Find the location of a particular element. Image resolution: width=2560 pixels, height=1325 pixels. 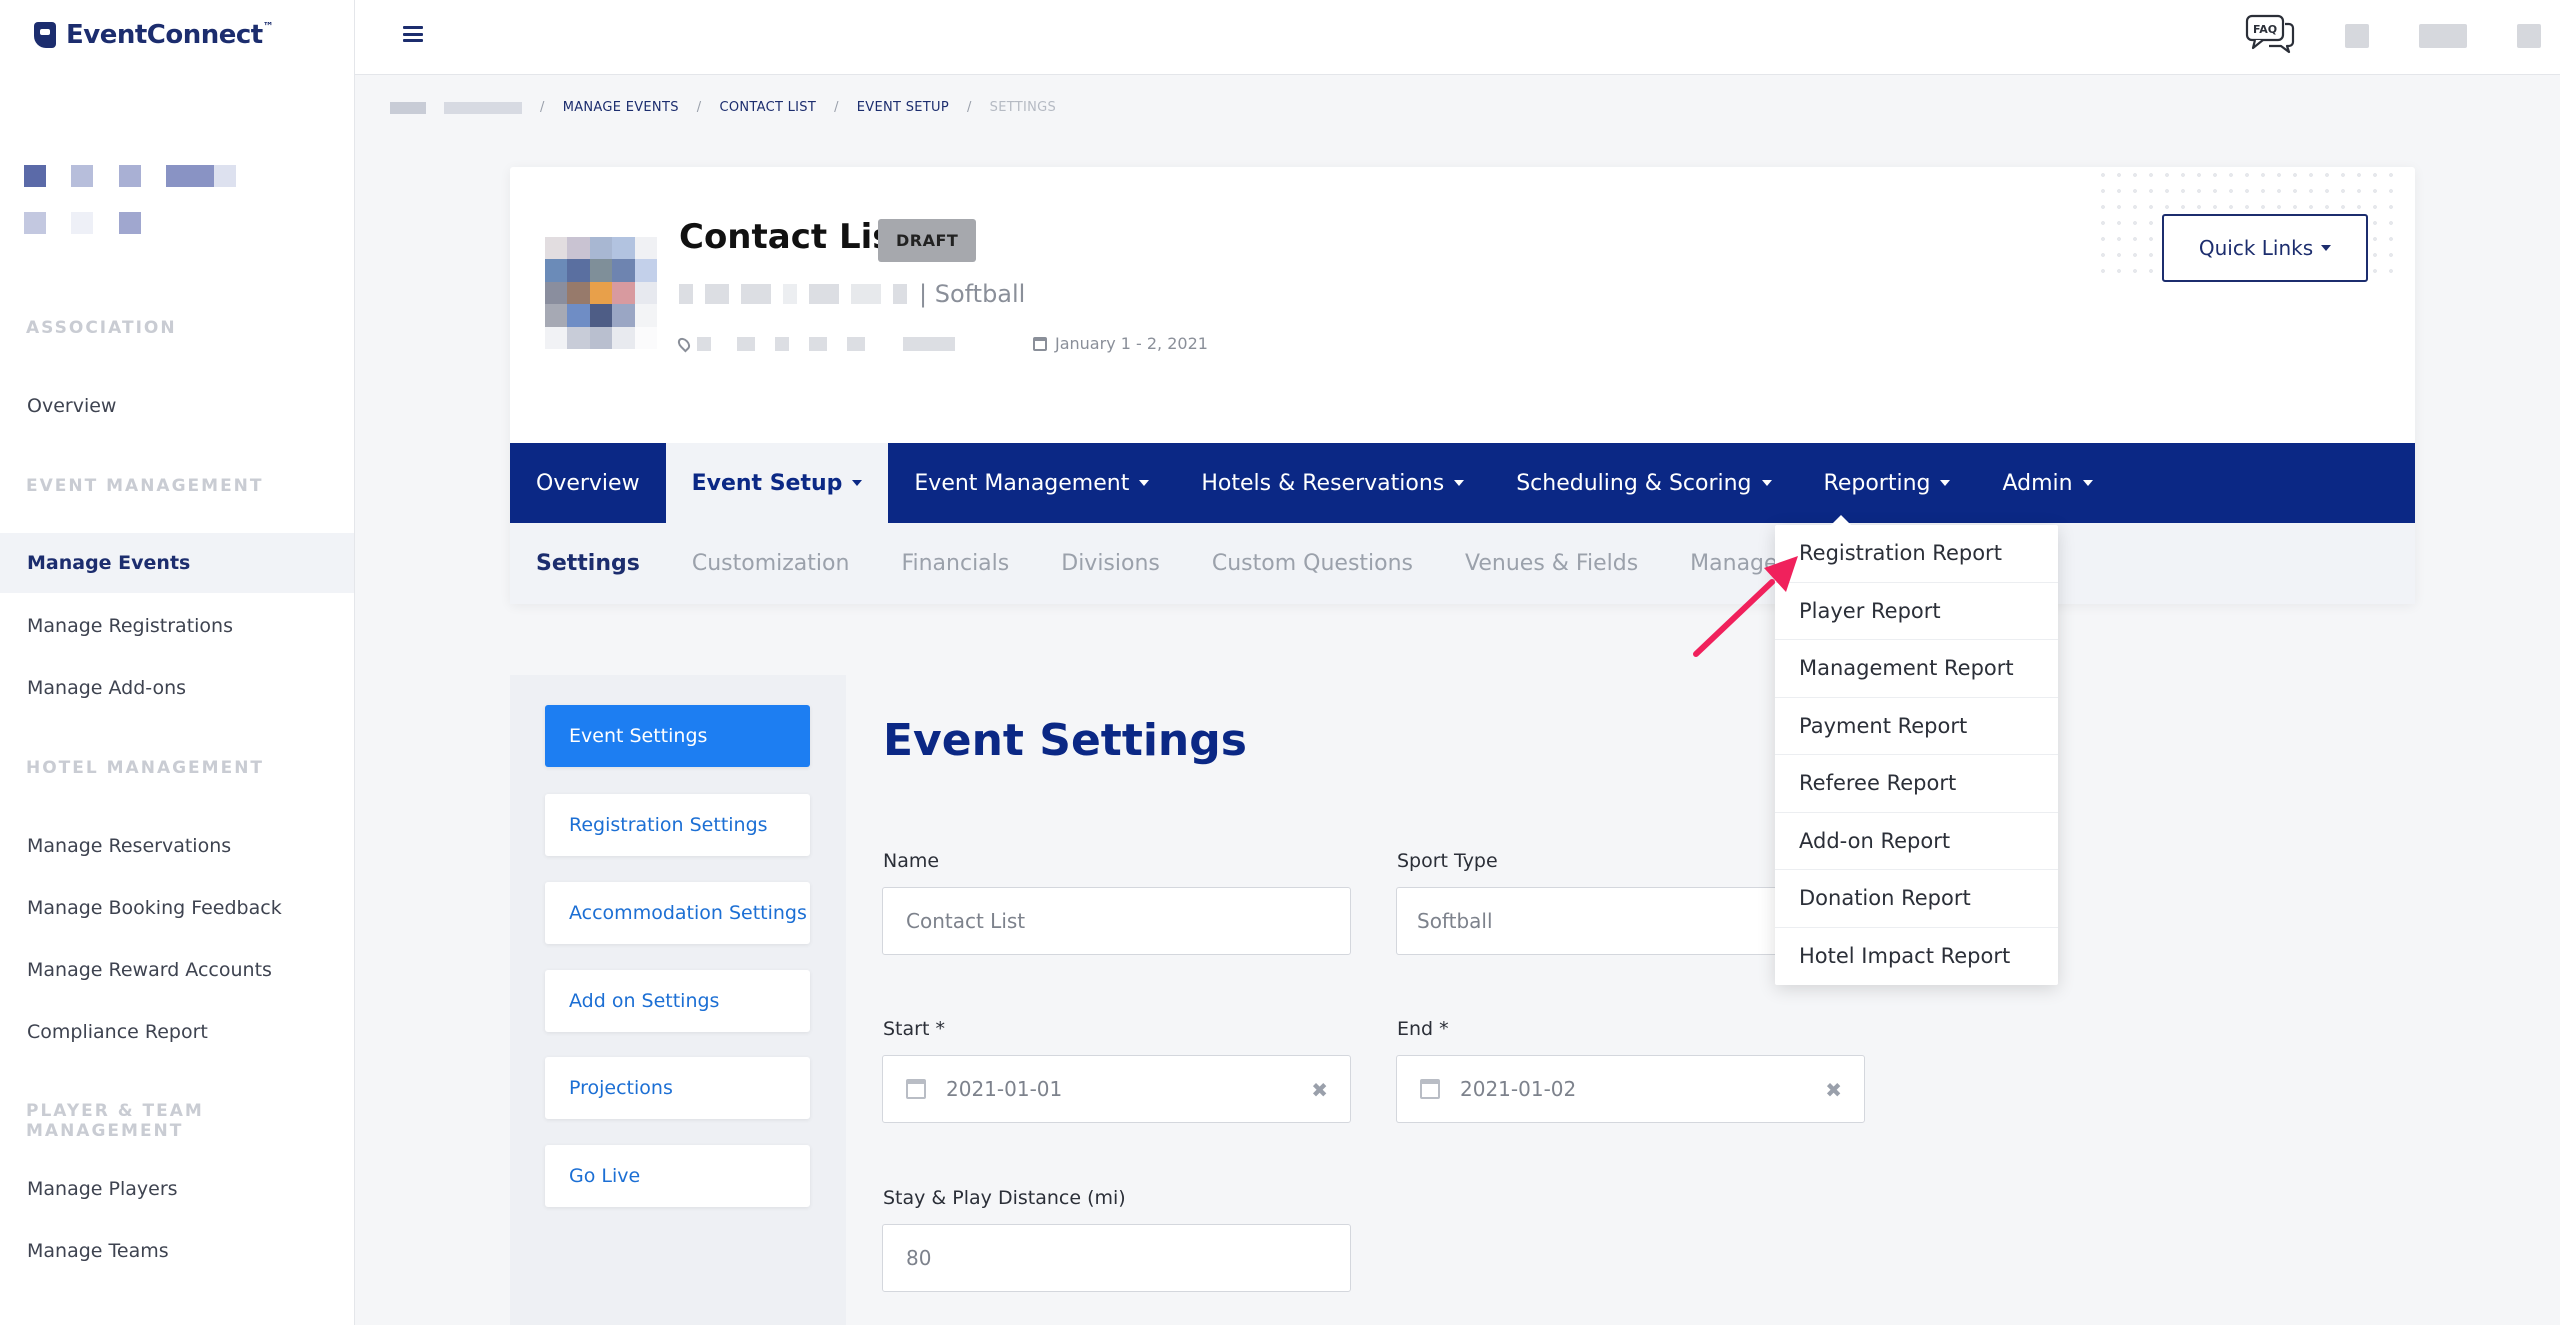

breadcrumb-event-setup: EVENT SETUP is located at coordinates (903, 107).